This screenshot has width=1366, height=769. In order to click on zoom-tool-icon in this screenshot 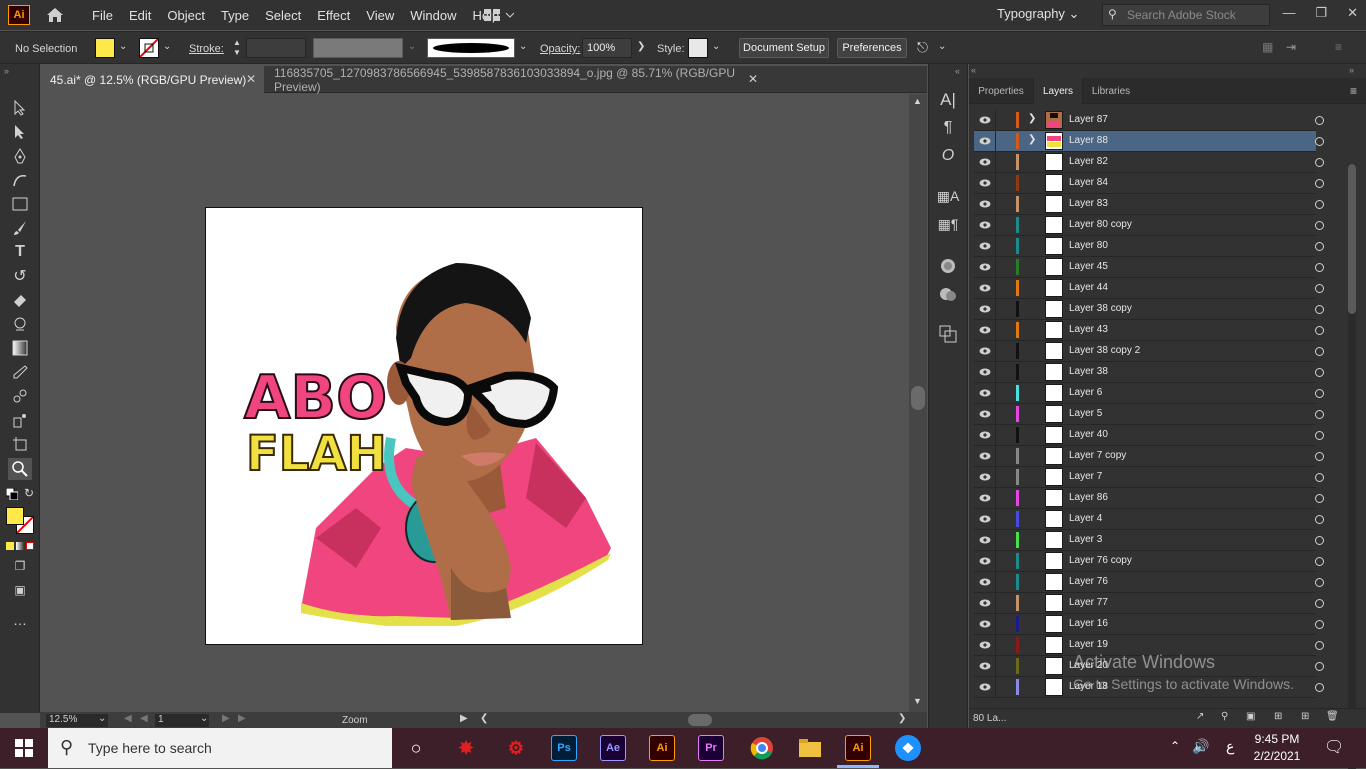, I will do `click(20, 469)`.